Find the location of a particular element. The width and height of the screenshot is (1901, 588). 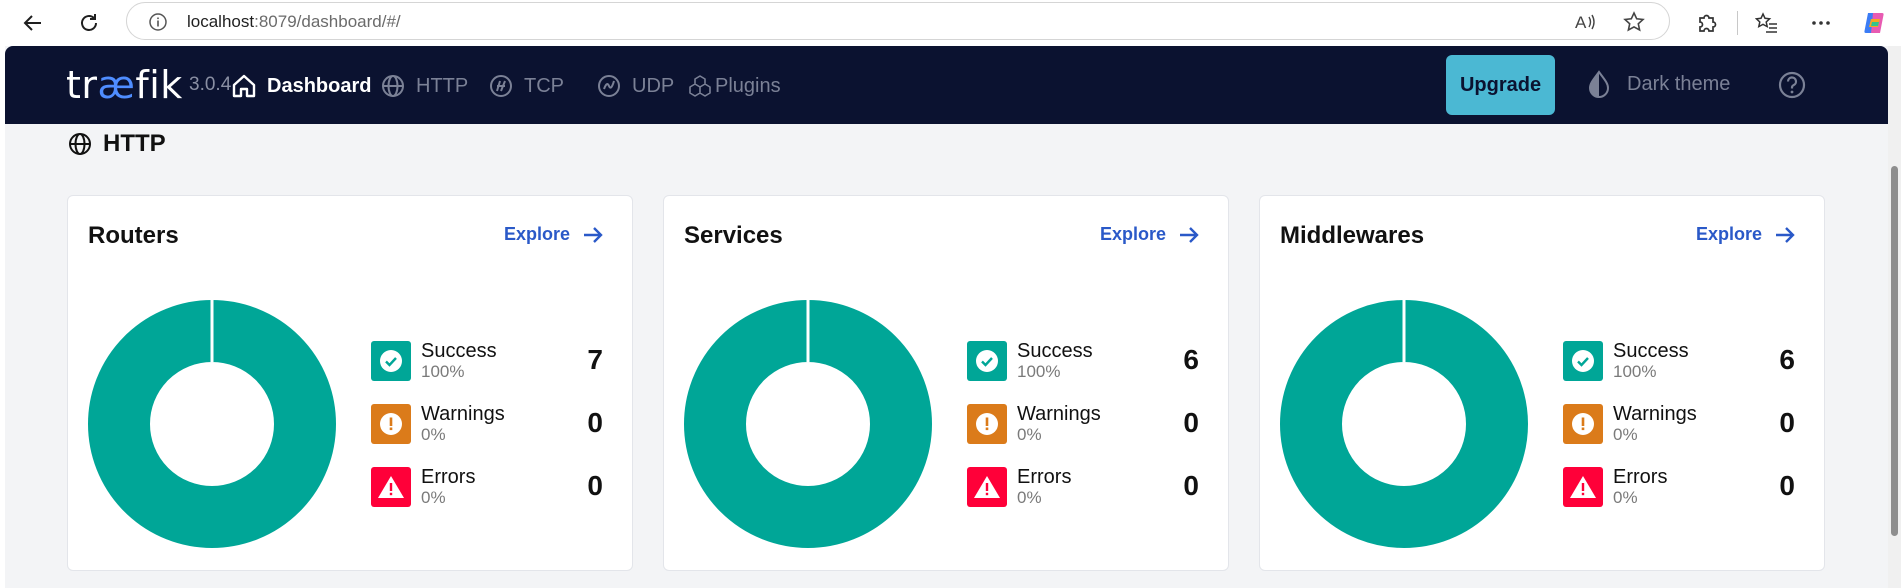

explore-label: Explore is located at coordinates (536, 234).